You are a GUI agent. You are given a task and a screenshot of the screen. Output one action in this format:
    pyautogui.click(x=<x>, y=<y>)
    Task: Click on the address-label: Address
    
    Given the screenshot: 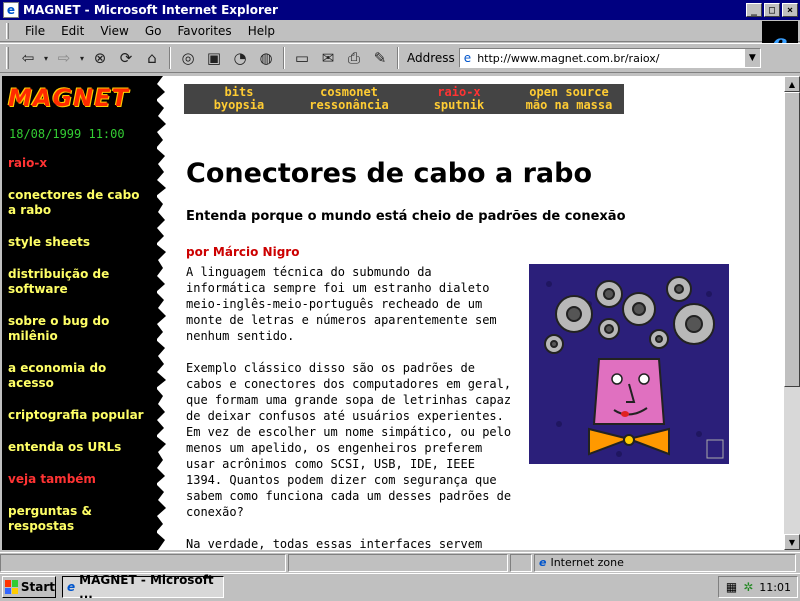 What is the action you would take?
    pyautogui.click(x=431, y=58)
    